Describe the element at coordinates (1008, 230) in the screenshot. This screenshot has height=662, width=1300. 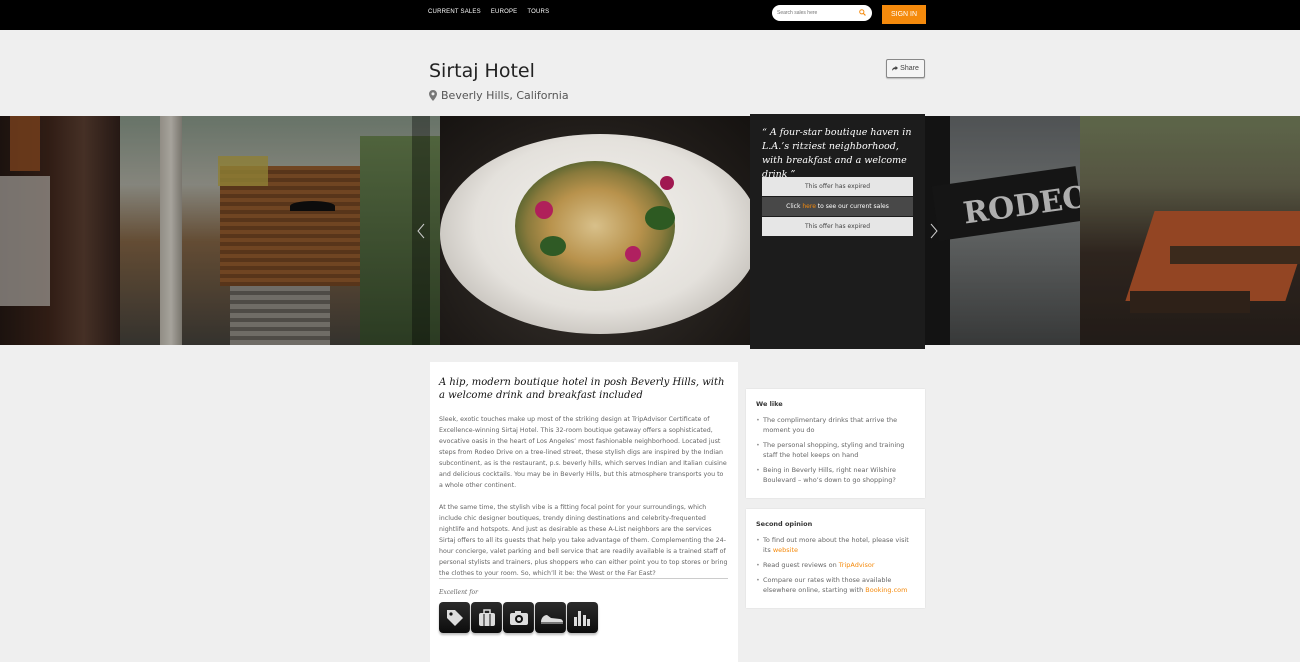
I see `photo-rodeo-sign: RODEO` at that location.